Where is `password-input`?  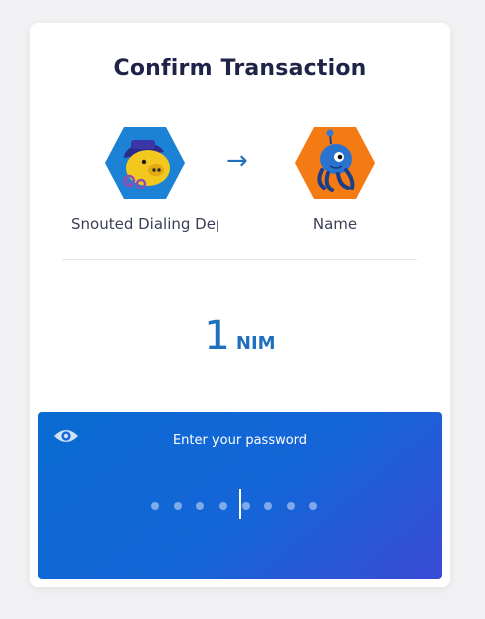
password-input is located at coordinates (241, 504).